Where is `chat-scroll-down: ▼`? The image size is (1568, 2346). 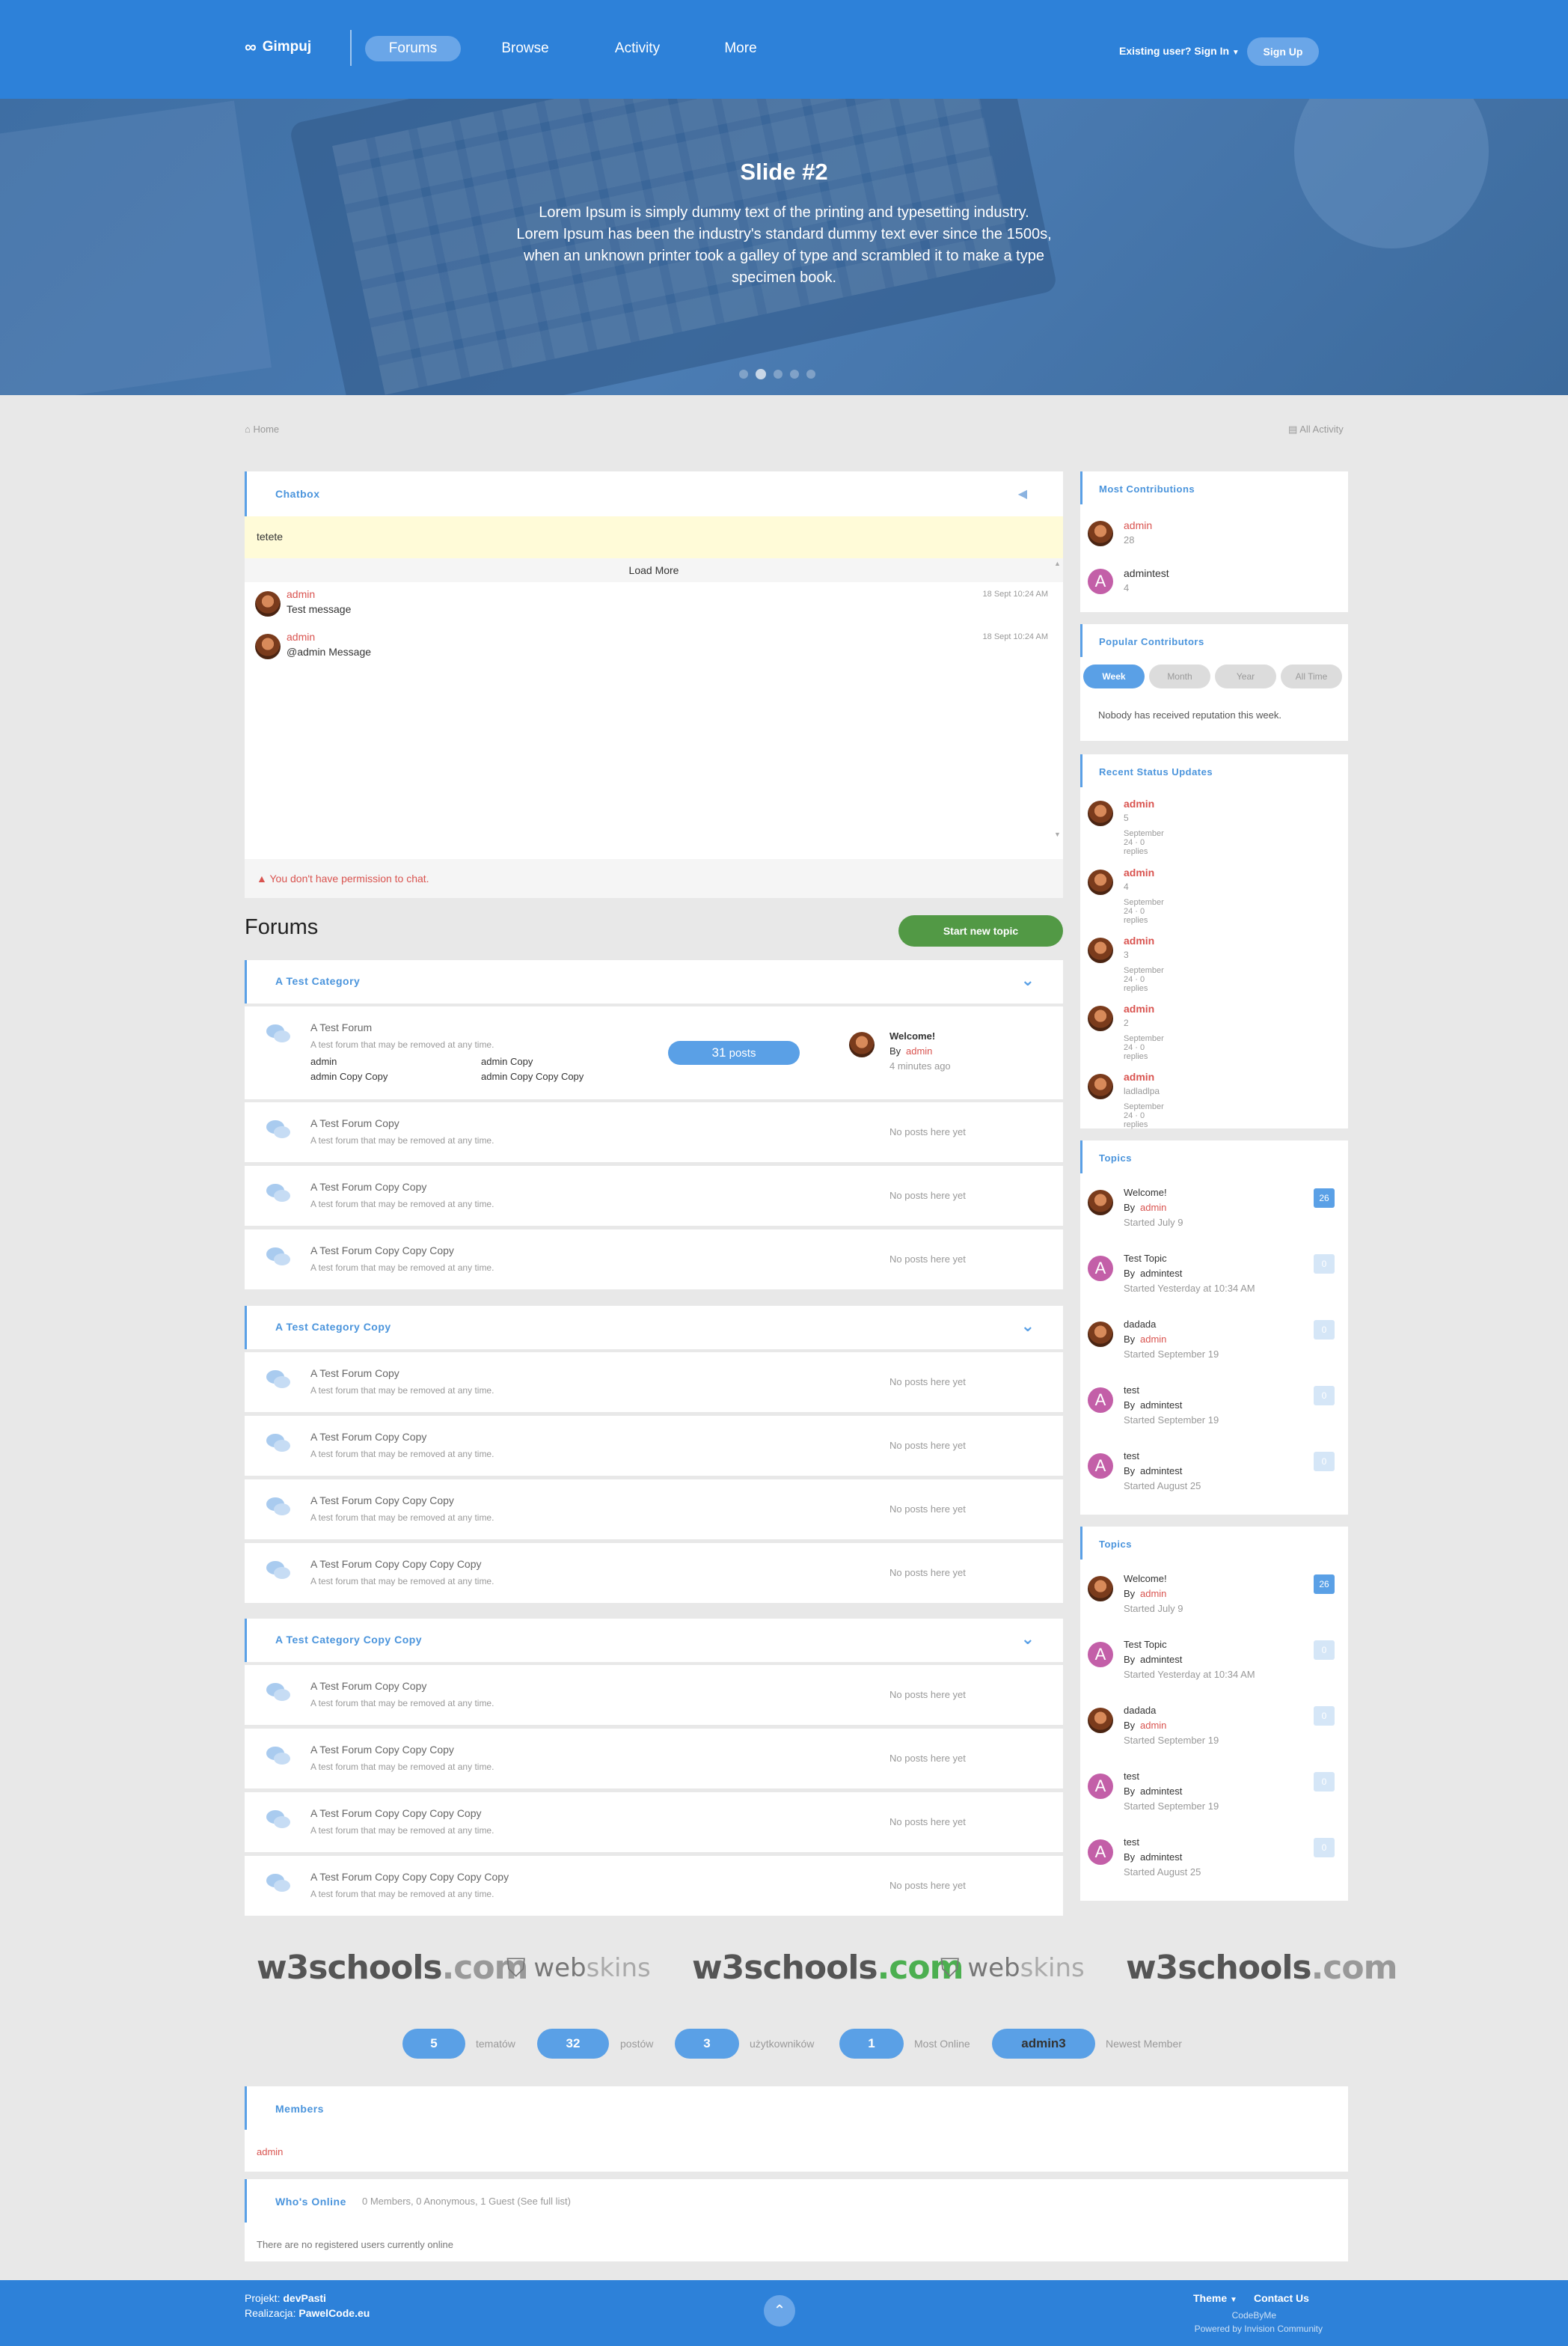
chat-scroll-down: ▼ is located at coordinates (1058, 836).